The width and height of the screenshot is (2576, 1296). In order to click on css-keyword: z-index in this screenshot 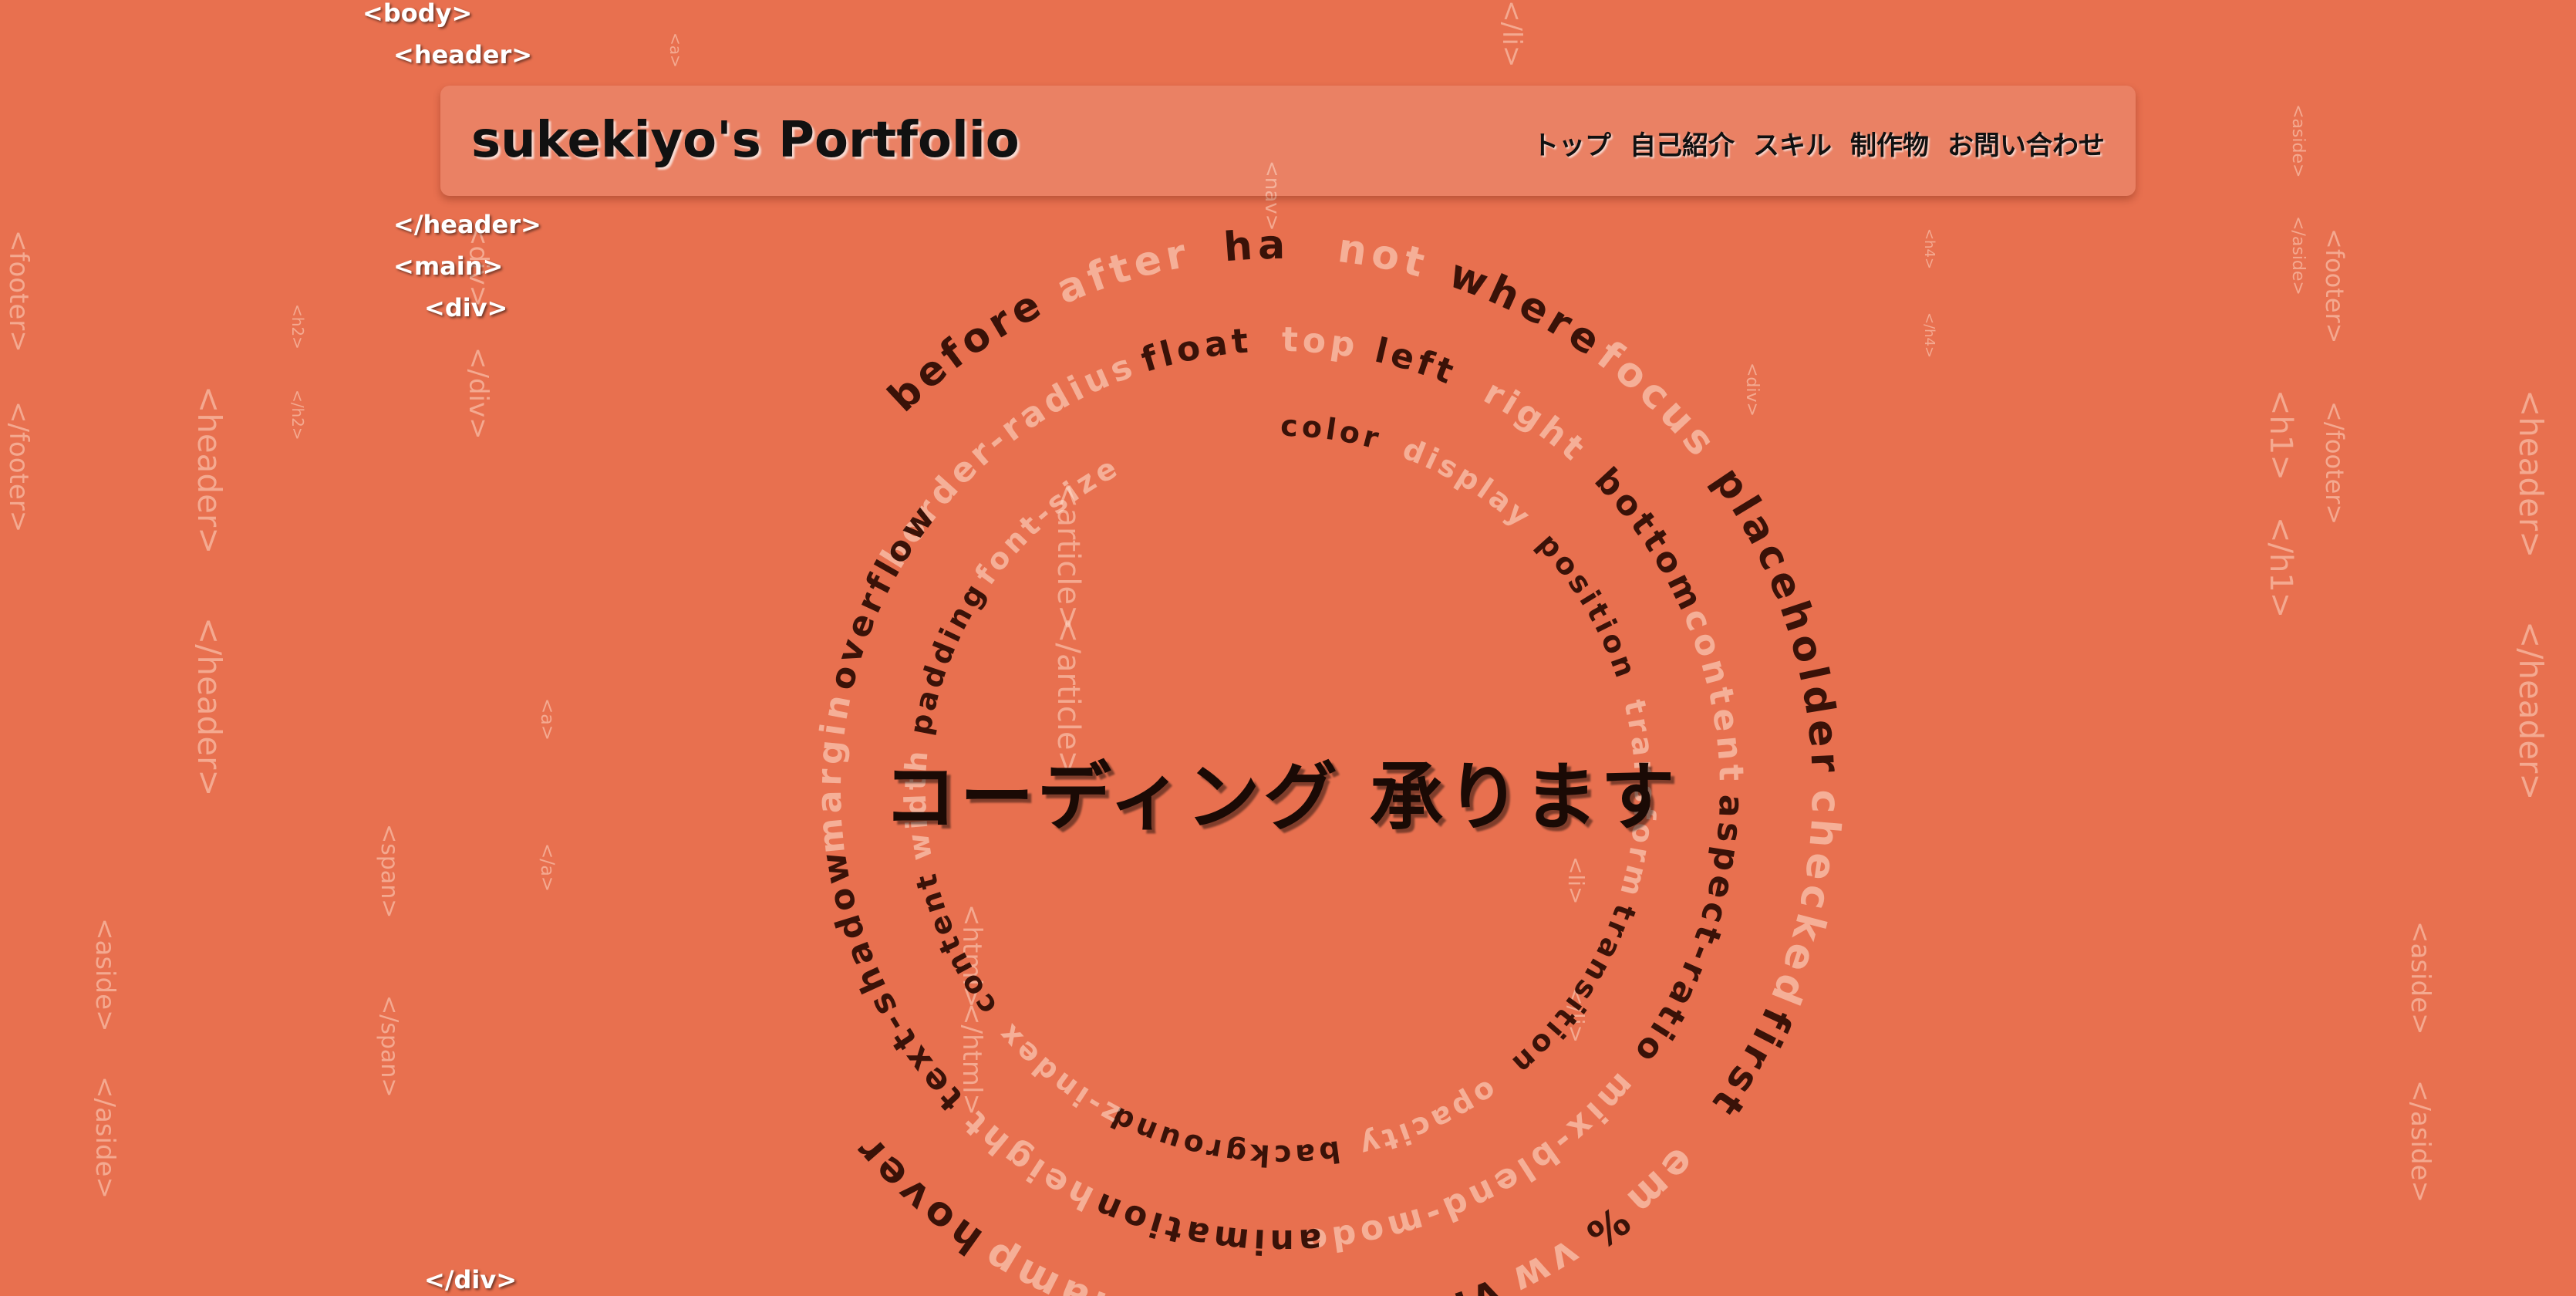, I will do `click(1058, 1073)`.